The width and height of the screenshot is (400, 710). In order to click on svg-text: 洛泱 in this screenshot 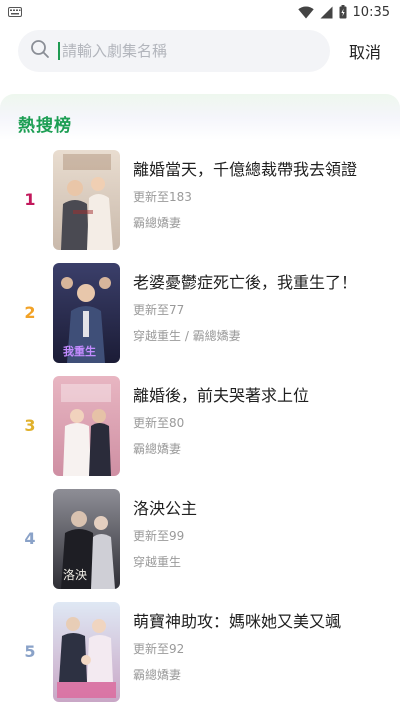, I will do `click(75, 574)`.